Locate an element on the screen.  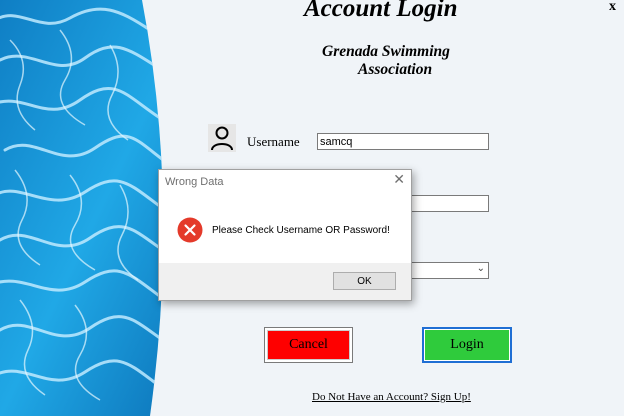
ok-button: OK is located at coordinates (364, 281).